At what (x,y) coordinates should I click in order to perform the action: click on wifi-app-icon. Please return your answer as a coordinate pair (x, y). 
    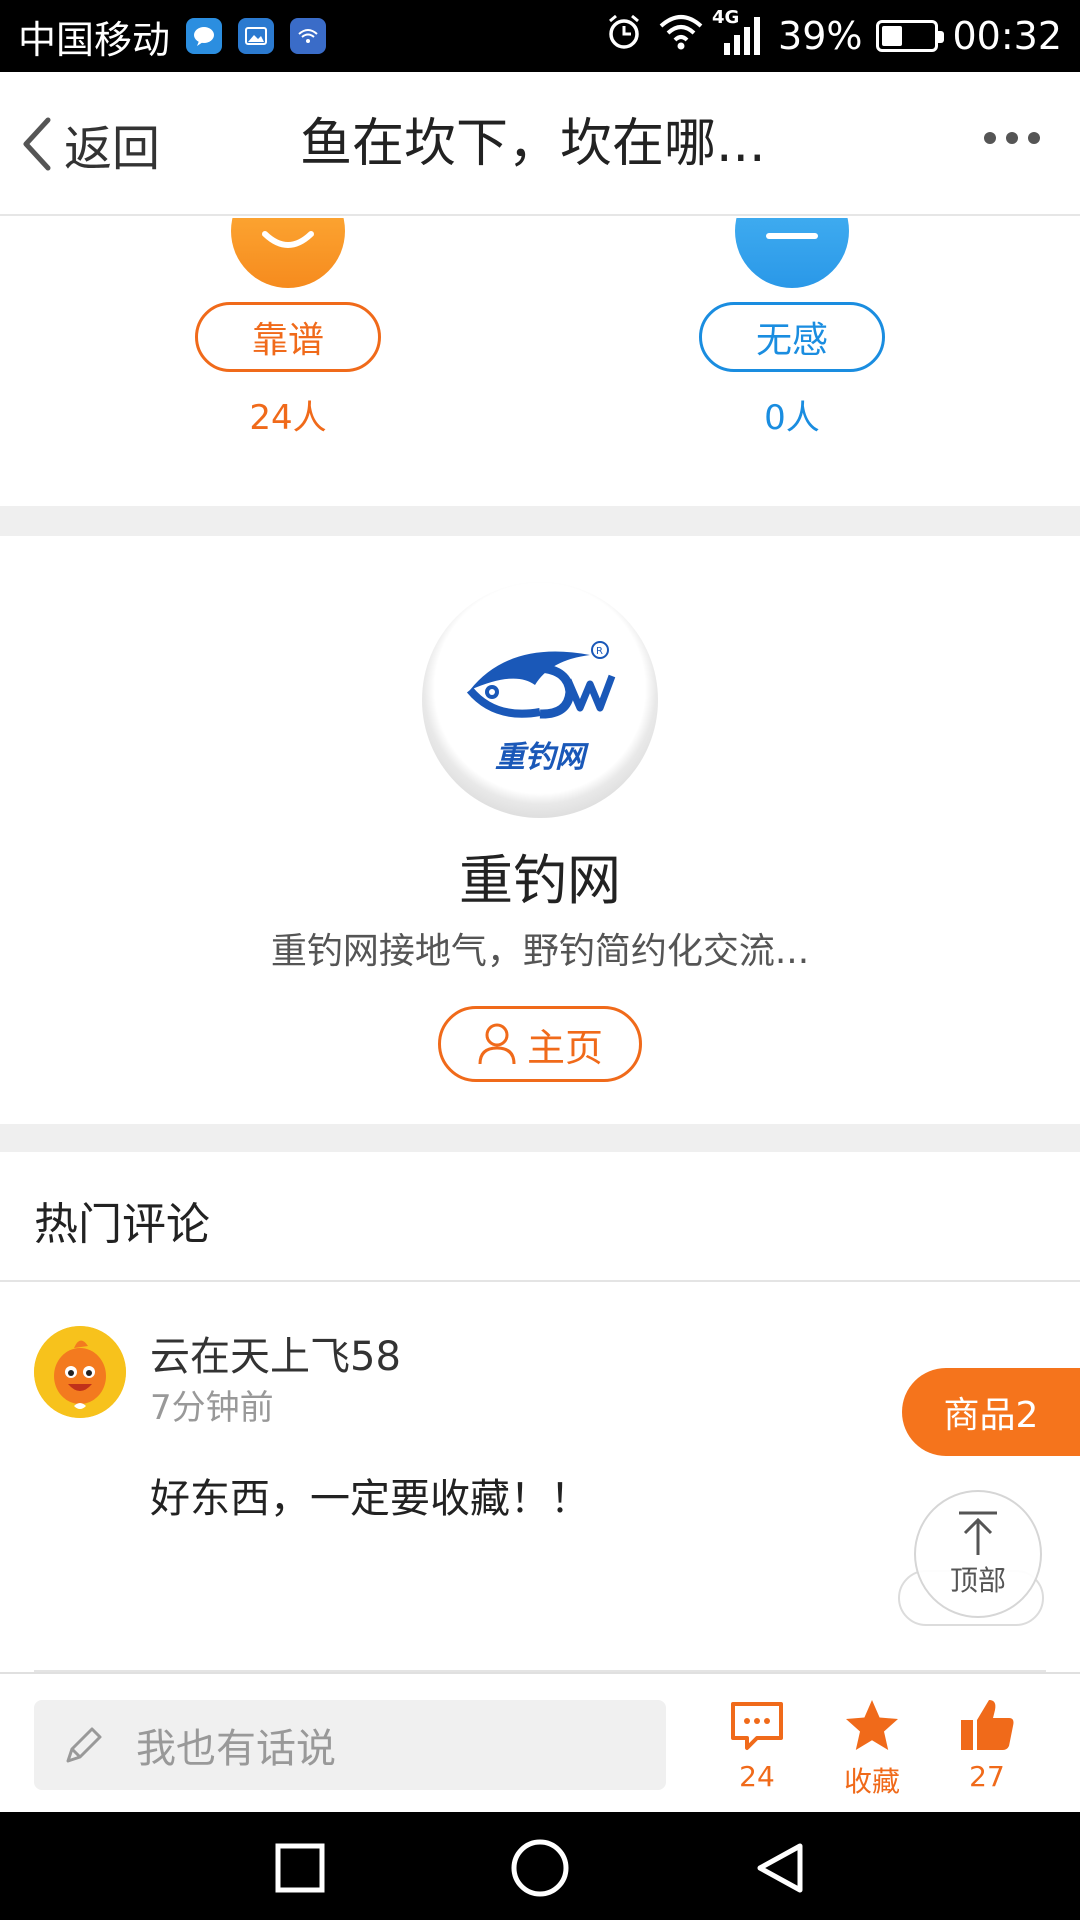
    Looking at the image, I should click on (308, 36).